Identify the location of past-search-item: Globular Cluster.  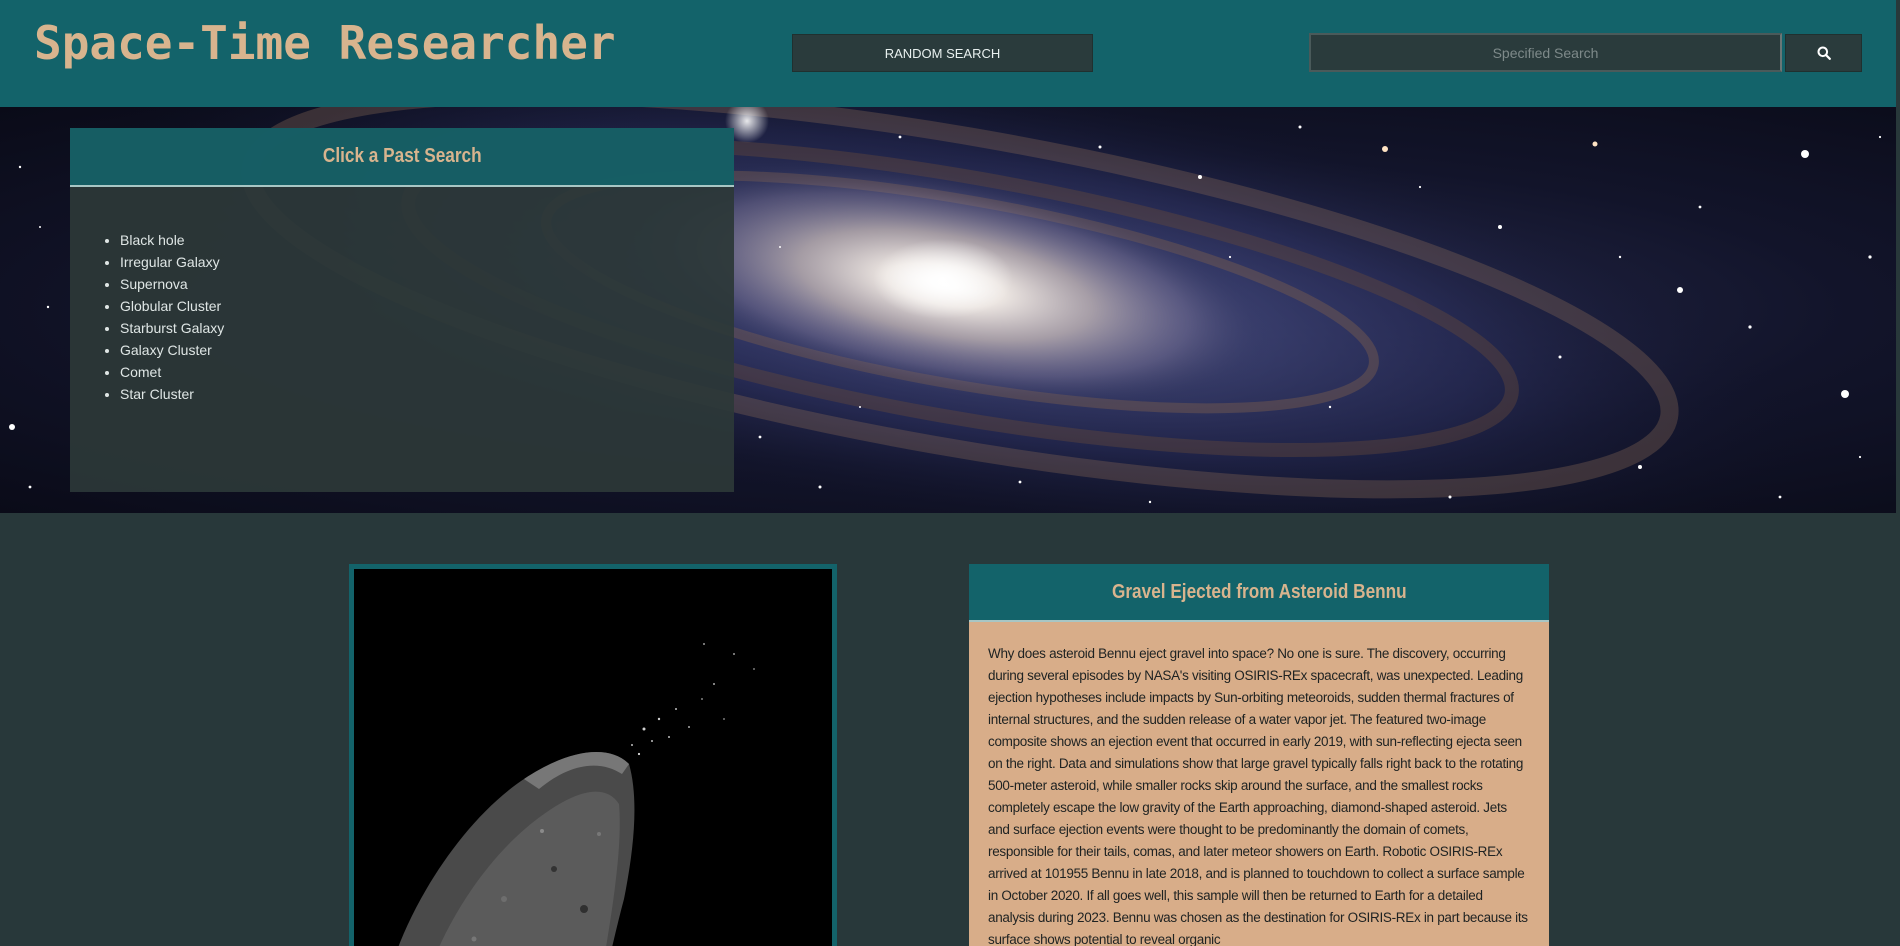
(427, 306).